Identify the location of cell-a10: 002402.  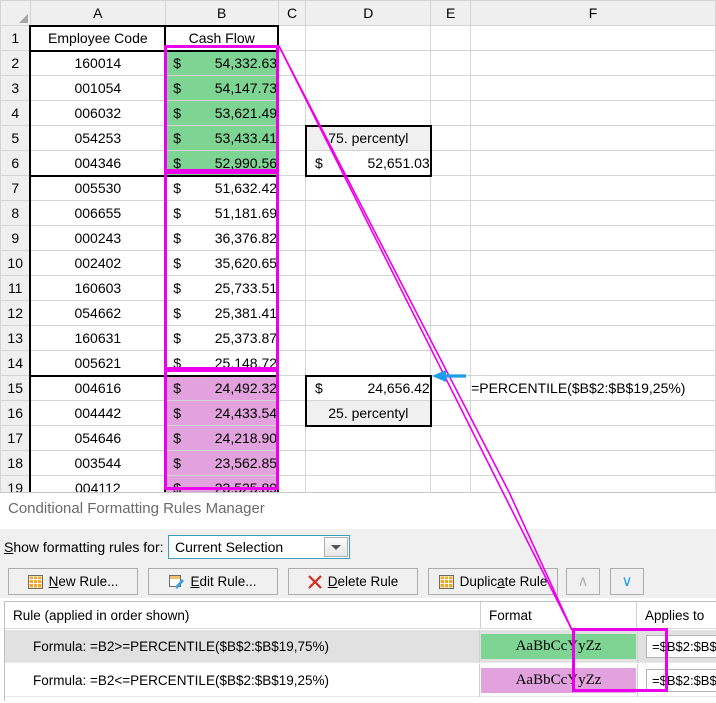
(98, 263).